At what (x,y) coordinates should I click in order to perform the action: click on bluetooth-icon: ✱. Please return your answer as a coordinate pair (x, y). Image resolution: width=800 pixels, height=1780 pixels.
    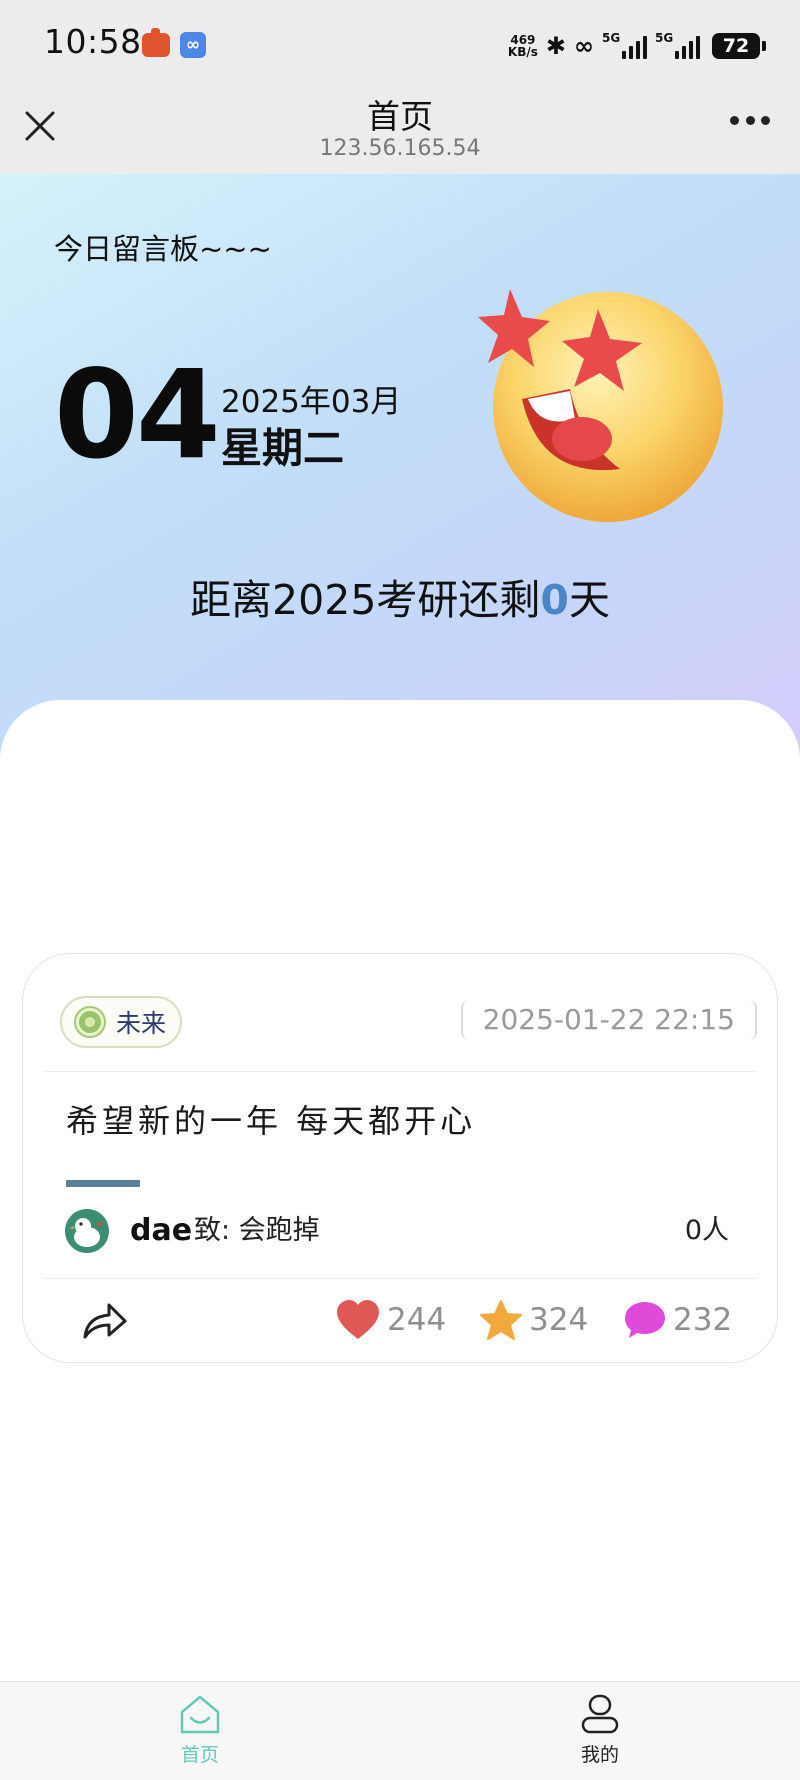
    Looking at the image, I should click on (555, 46).